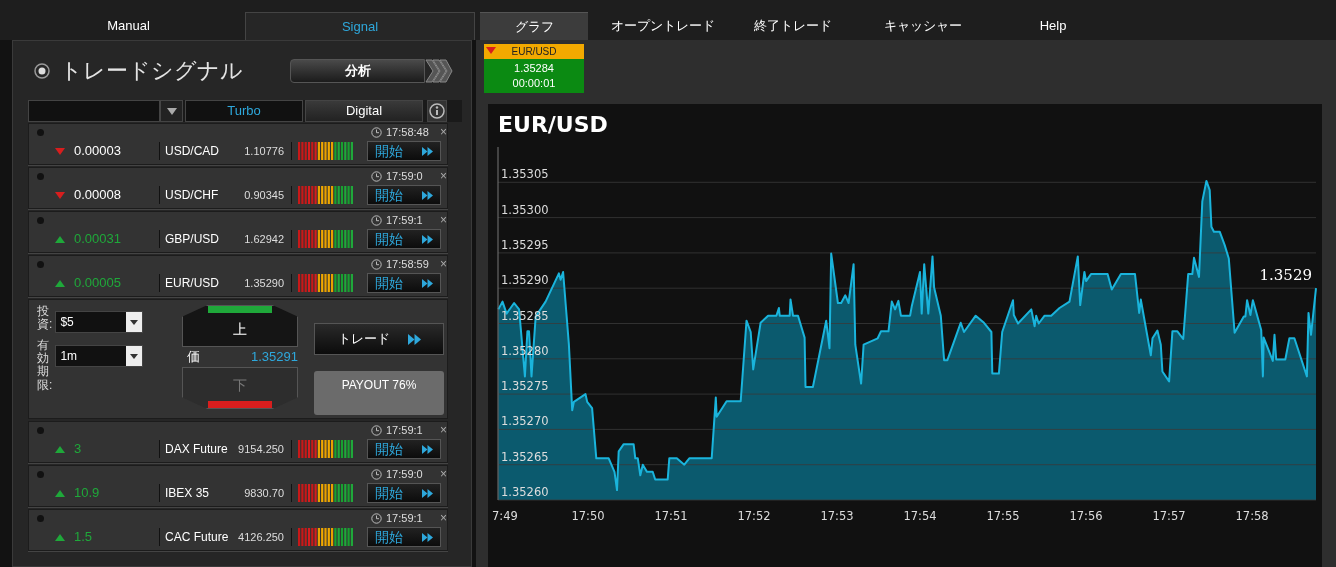 The image size is (1336, 567). Describe the element at coordinates (192, 151) in the screenshot. I see `asset-name: USD/CAD` at that location.